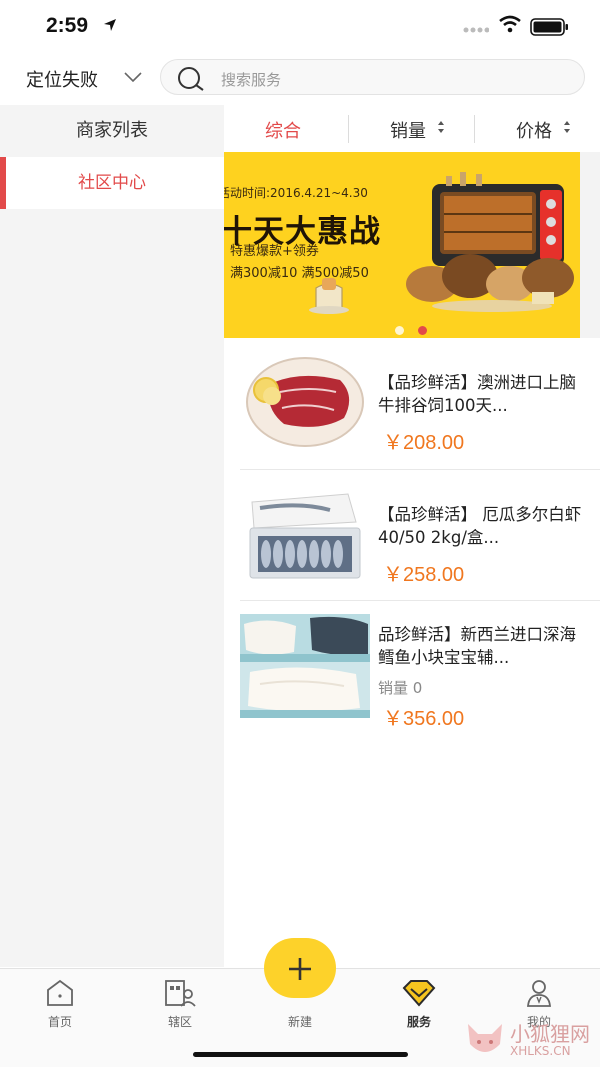 Image resolution: width=600 pixels, height=1067 pixels. I want to click on battery-icon, so click(549, 27).